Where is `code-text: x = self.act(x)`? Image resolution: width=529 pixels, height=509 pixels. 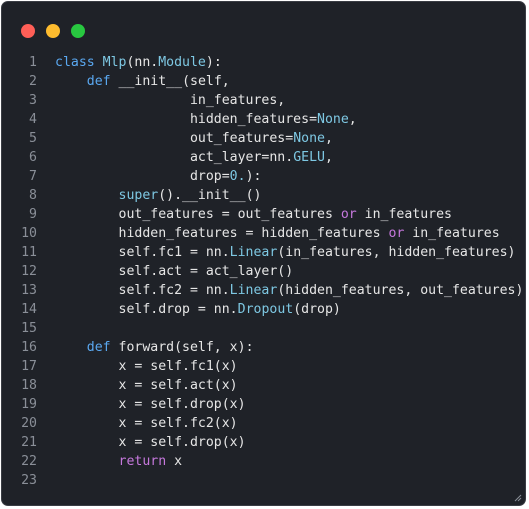
code-text: x = self.act(x) is located at coordinates (146, 385).